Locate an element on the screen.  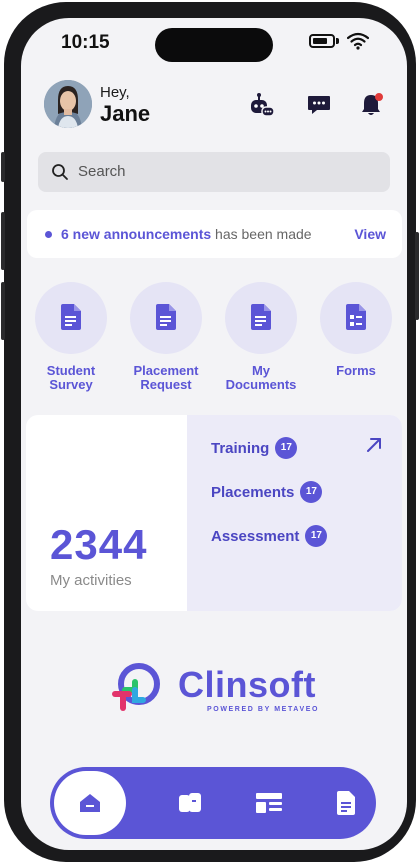
view-announcements-link: View is located at coordinates (370, 234).